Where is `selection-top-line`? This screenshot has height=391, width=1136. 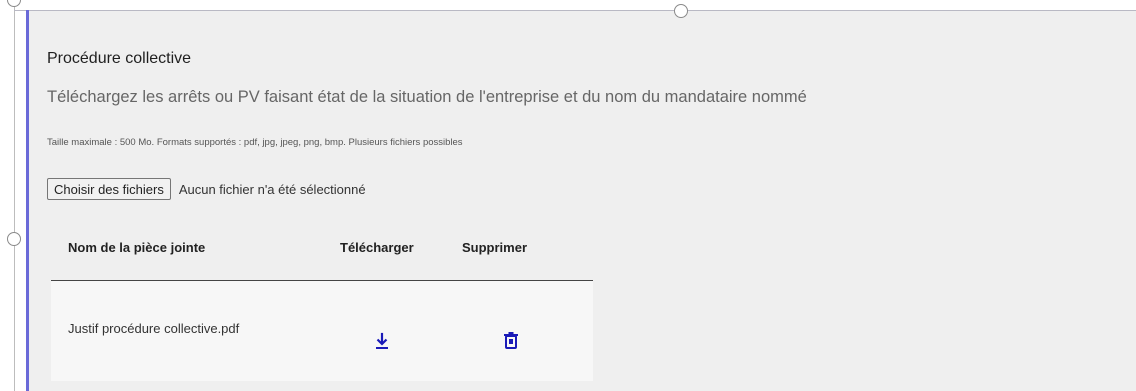 selection-top-line is located at coordinates (575, 10).